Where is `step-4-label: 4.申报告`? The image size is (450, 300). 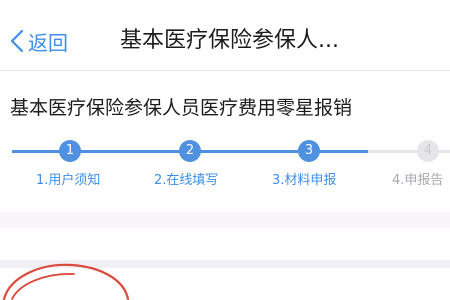
step-4-label: 4.申报告 is located at coordinates (418, 180).